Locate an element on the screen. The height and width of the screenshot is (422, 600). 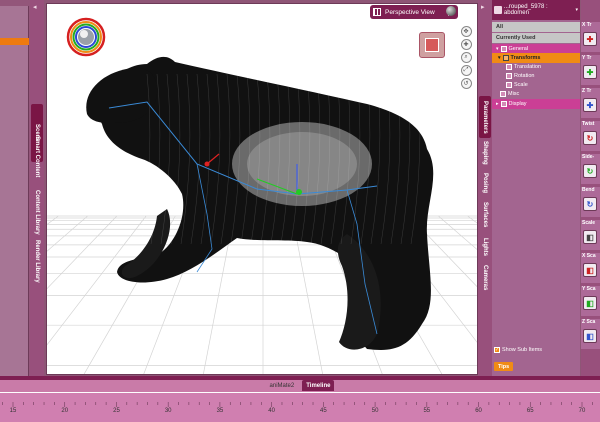
tab-right-1: Shaping is located at coordinates (485, 153).